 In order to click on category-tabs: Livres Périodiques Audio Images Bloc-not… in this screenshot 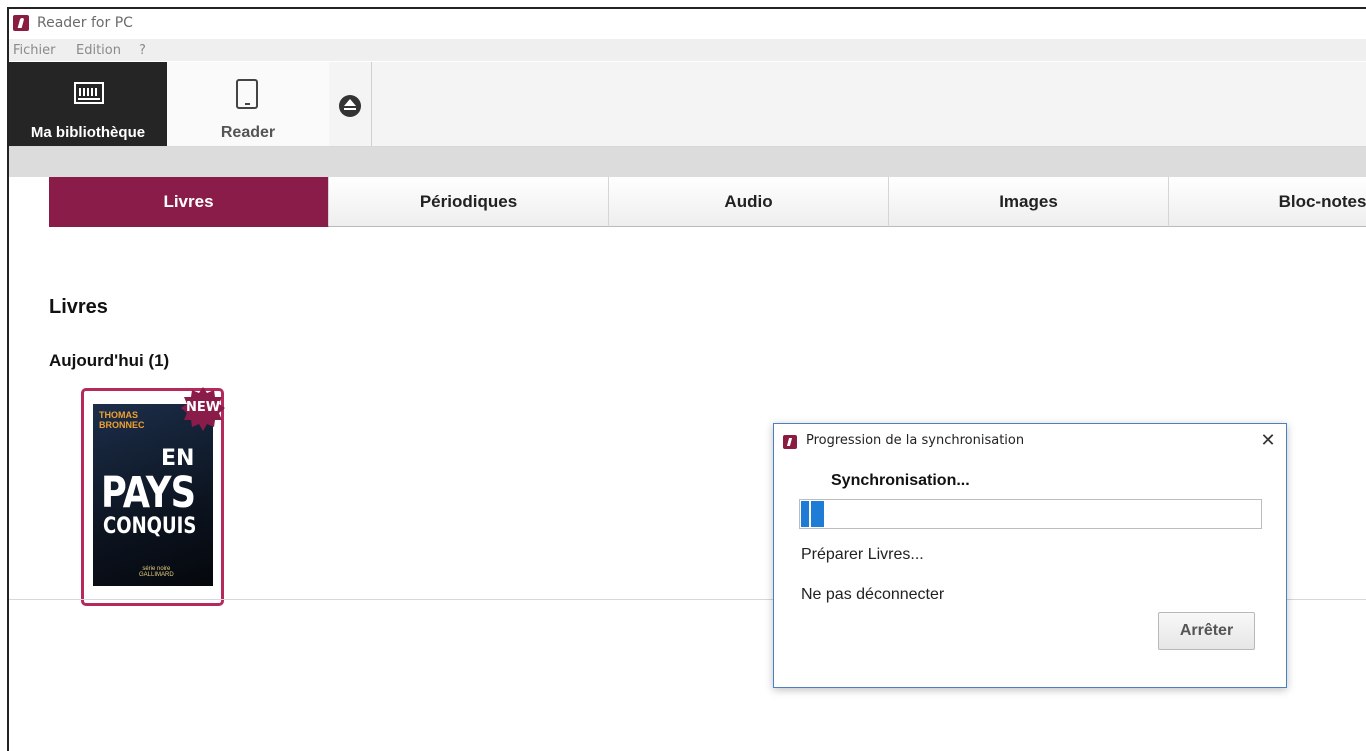, I will do `click(687, 202)`.